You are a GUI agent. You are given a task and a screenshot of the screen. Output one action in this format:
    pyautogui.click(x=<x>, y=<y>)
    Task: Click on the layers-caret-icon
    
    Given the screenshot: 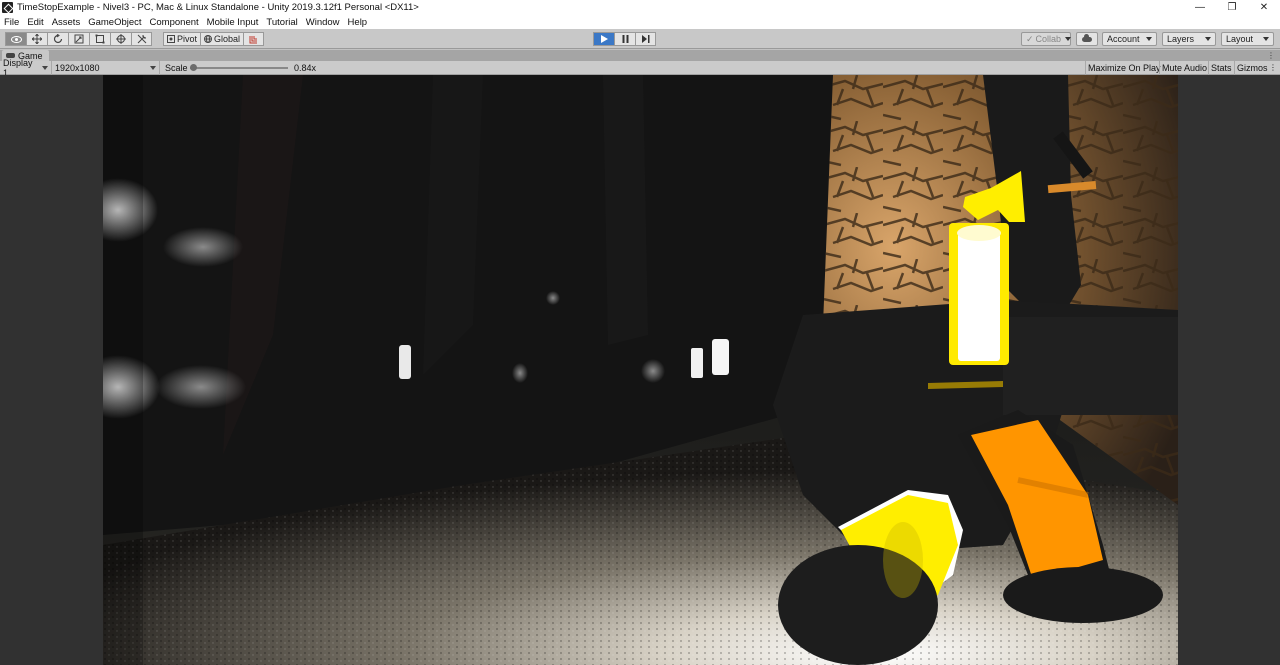 What is the action you would take?
    pyautogui.click(x=1208, y=39)
    